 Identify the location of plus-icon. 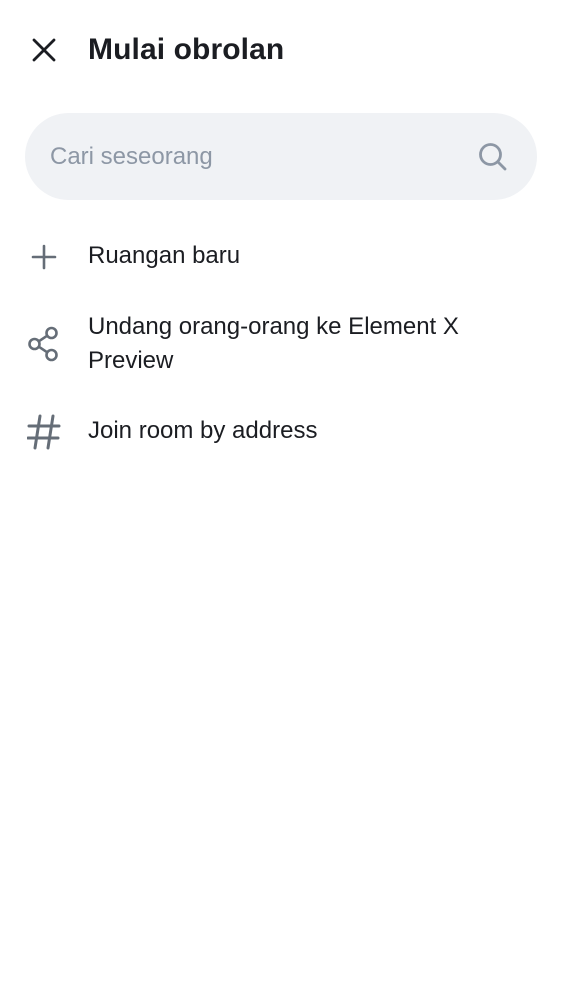
(44, 257).